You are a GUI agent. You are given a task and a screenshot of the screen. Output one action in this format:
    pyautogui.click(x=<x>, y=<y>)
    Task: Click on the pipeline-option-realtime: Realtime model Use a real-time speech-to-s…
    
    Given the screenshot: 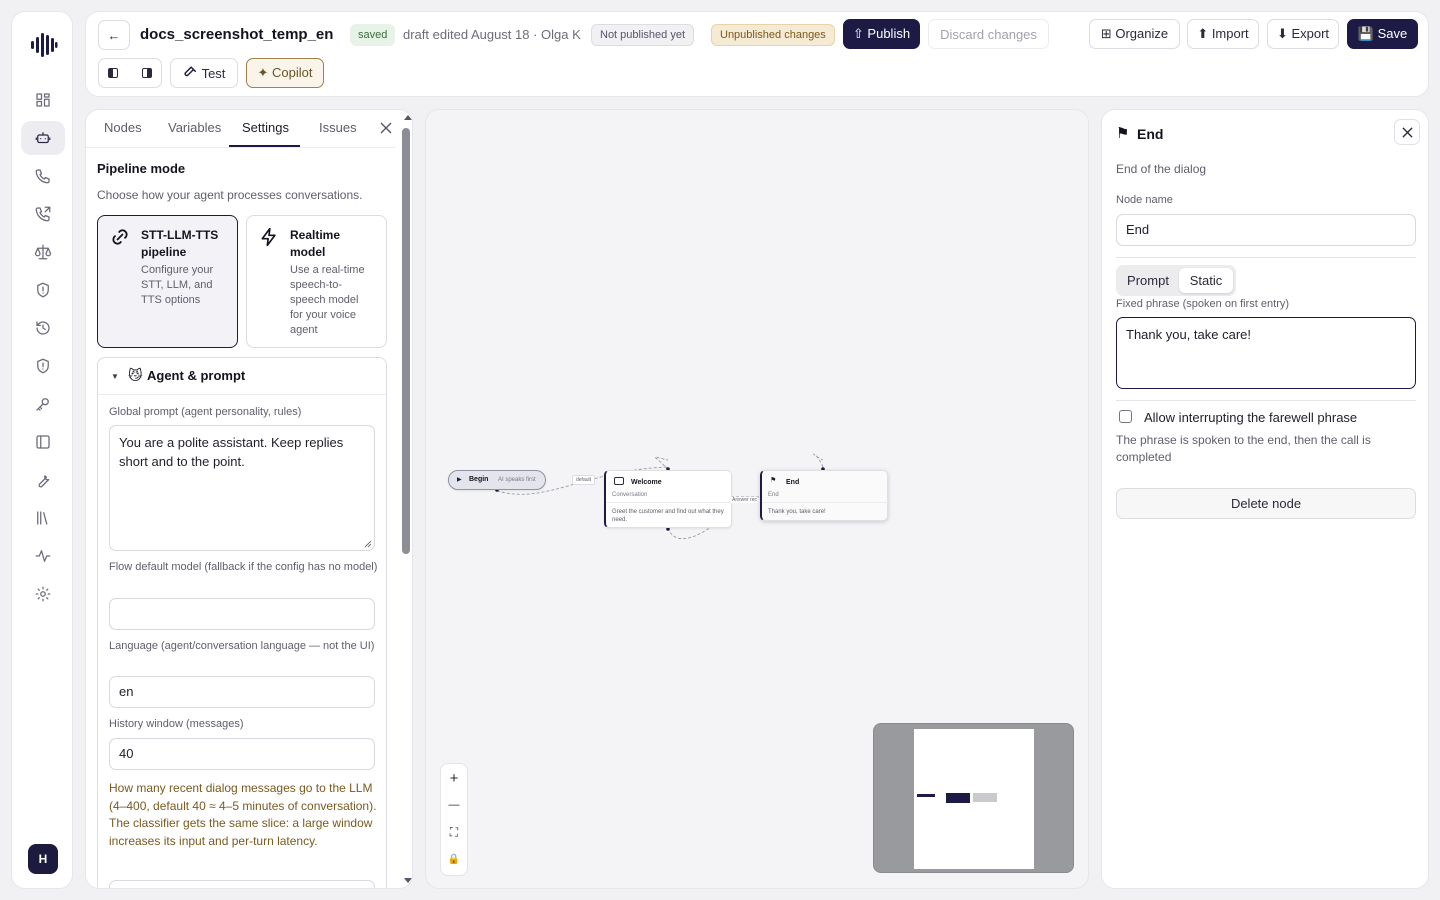 What is the action you would take?
    pyautogui.click(x=316, y=281)
    